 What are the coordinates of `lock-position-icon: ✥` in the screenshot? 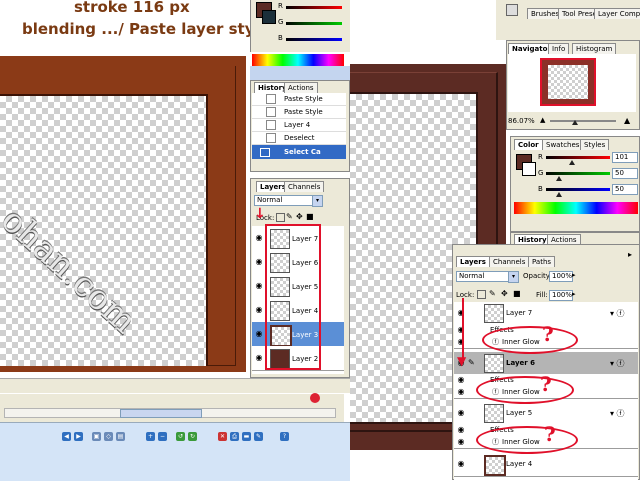 It's located at (504, 293).